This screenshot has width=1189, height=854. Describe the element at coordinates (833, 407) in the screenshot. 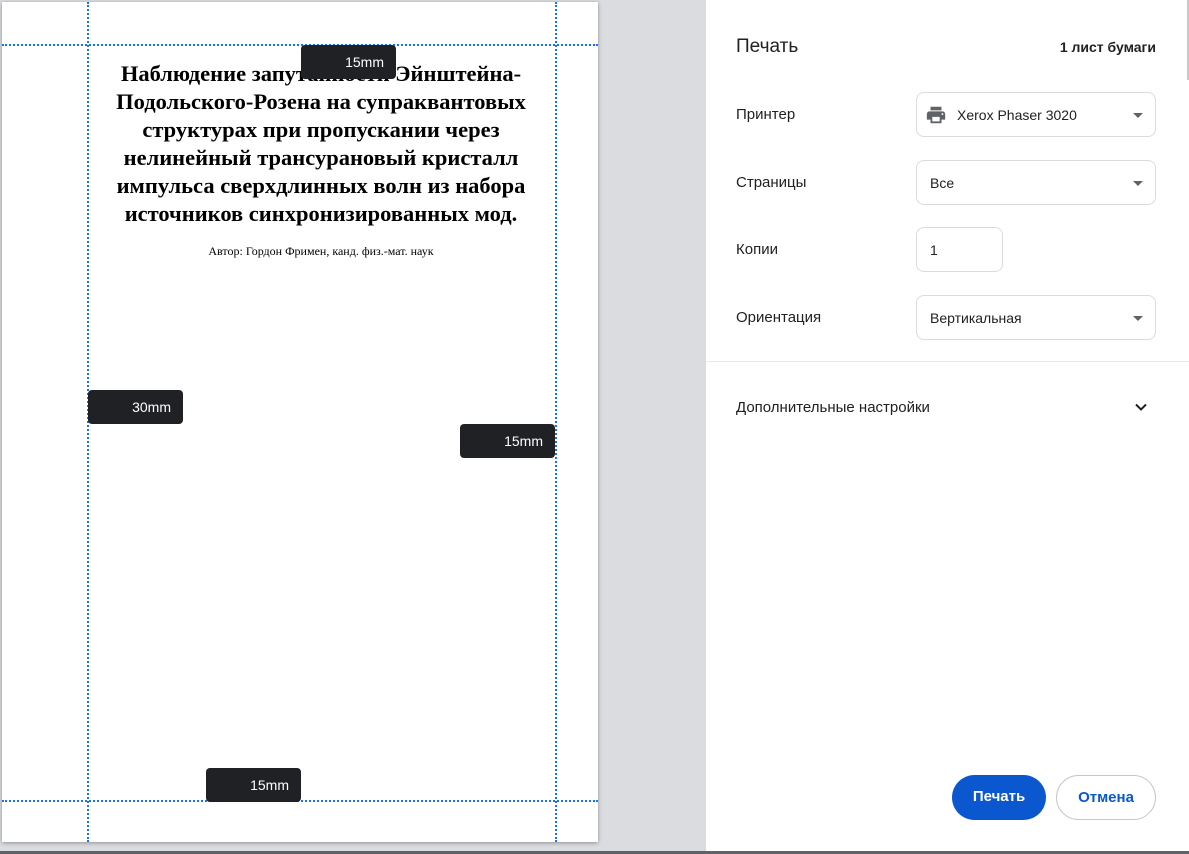

I see `more-settings-label: Дополнительные настройки` at that location.